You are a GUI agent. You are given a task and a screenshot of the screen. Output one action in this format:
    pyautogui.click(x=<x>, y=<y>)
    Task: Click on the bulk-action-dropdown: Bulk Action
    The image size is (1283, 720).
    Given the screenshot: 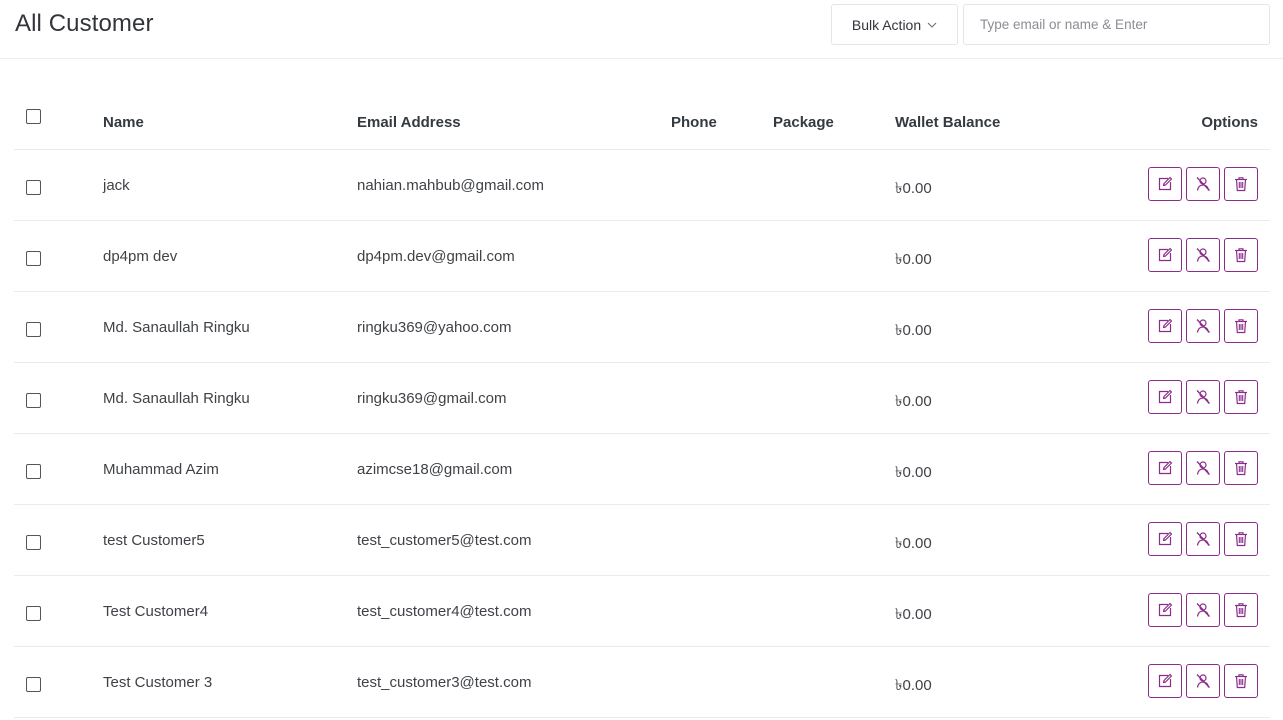 What is the action you would take?
    pyautogui.click(x=894, y=24)
    